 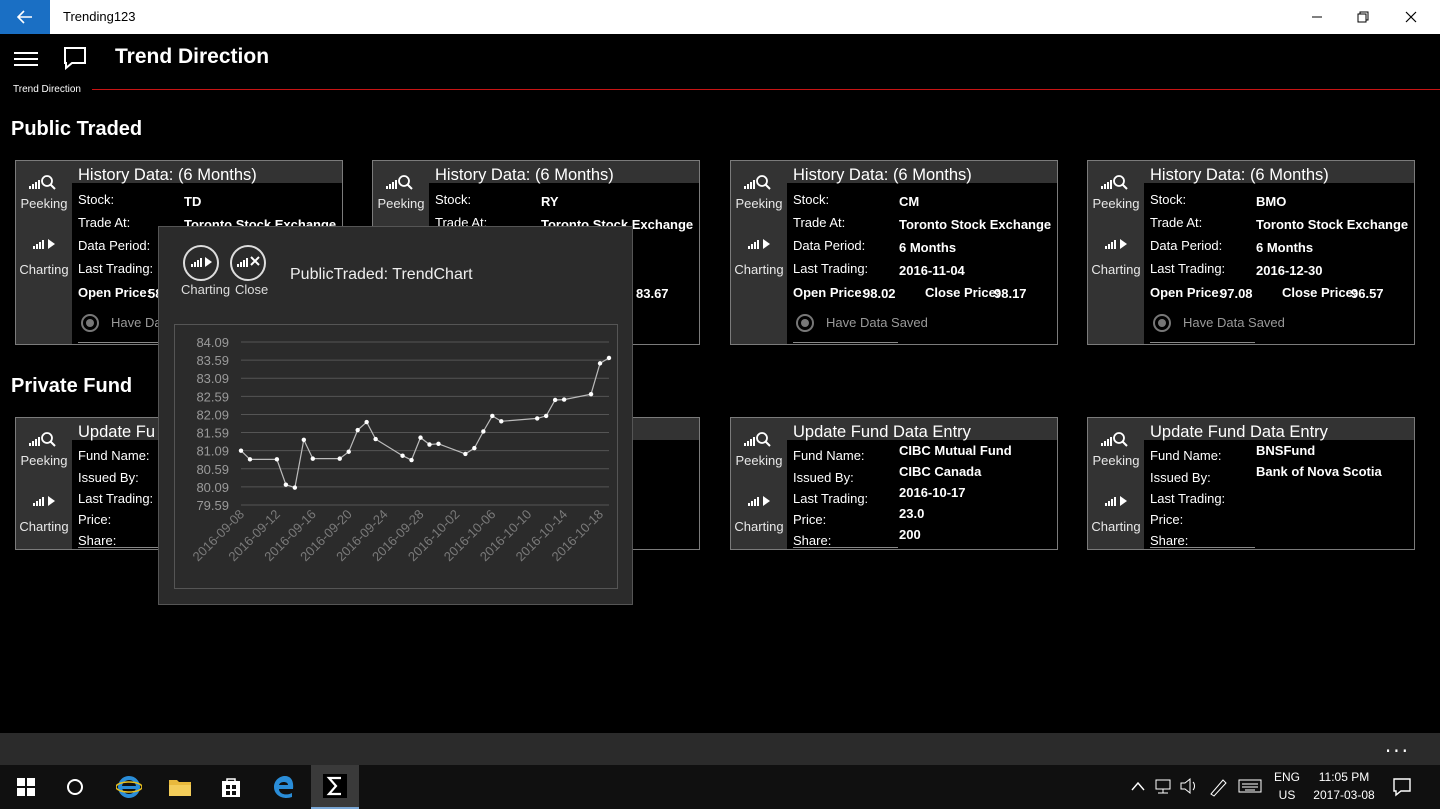 I want to click on data-period-value: 6 Months, so click(x=928, y=247).